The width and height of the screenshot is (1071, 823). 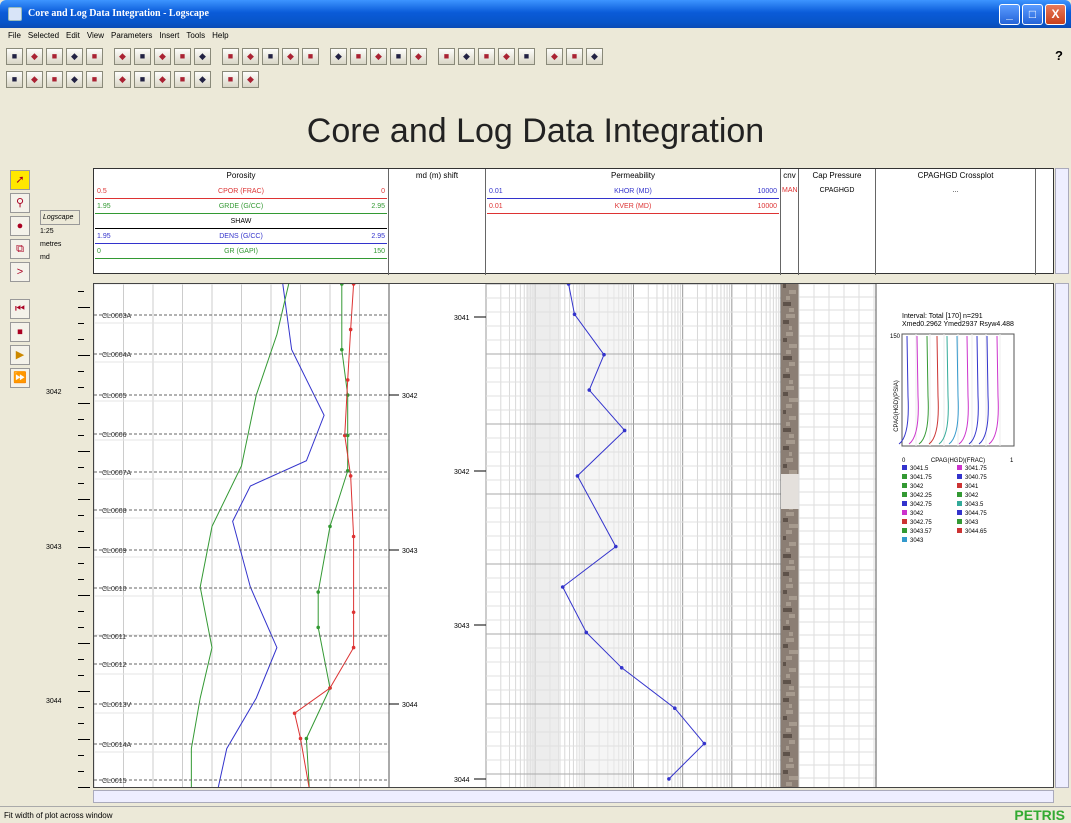 What do you see at coordinates (14, 35) in the screenshot?
I see `menu-file: File` at bounding box center [14, 35].